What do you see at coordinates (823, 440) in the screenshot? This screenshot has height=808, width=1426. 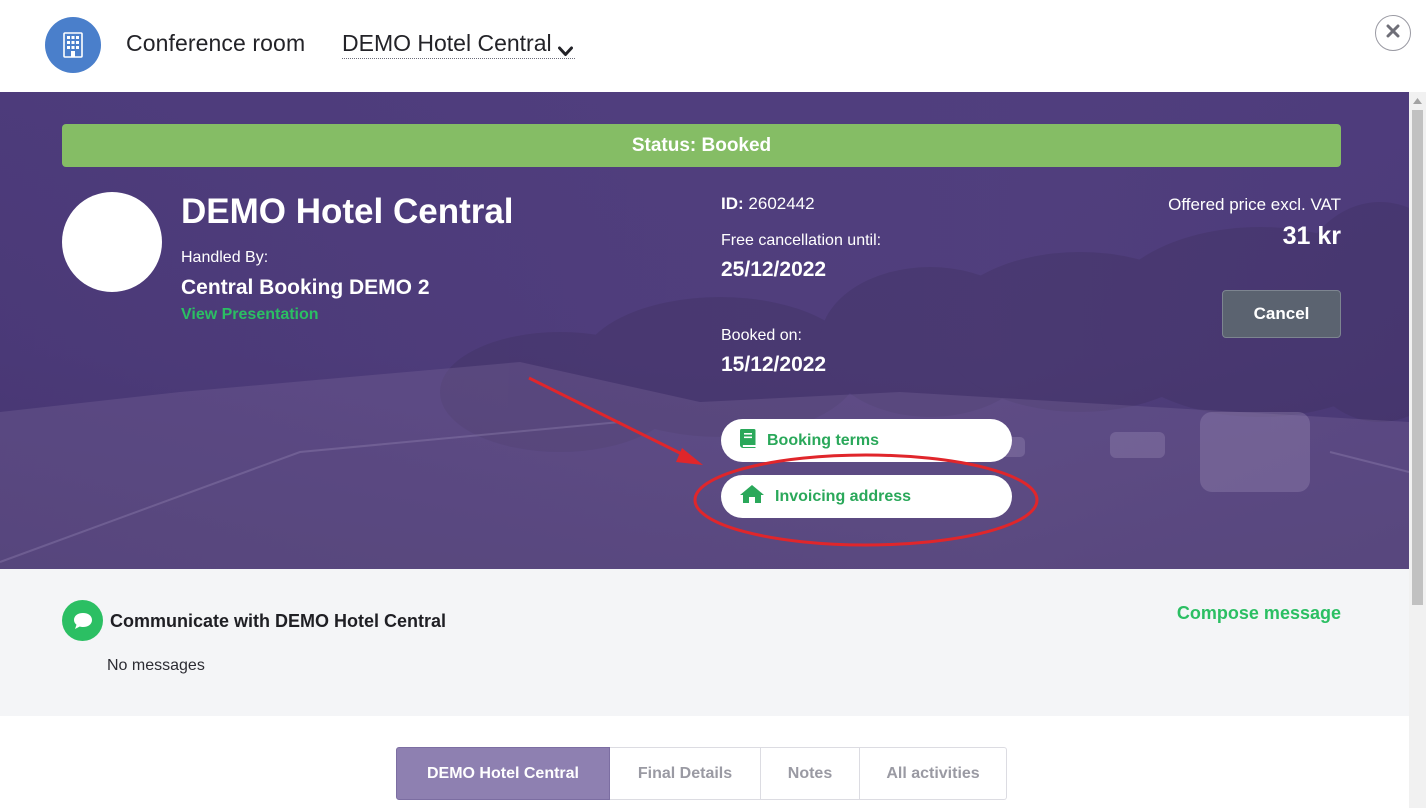 I see `booking-terms-label: Booking terms` at bounding box center [823, 440].